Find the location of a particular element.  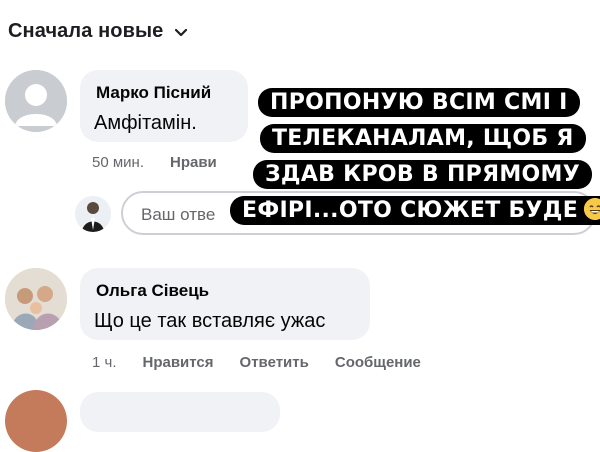

overlay-text-line: ПРОПОНУЮ ВСІМ СМІ І is located at coordinates (419, 102).